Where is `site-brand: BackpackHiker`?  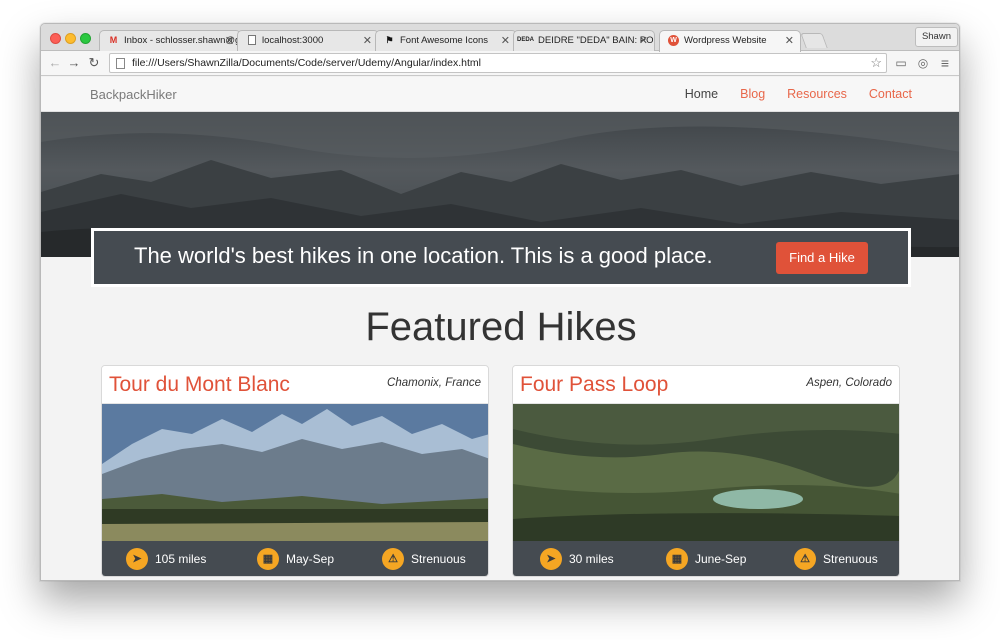
site-brand: BackpackHiker is located at coordinates (133, 94).